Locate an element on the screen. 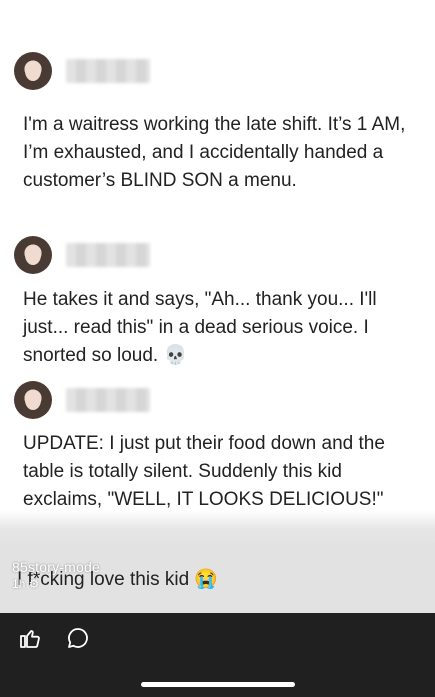 Image resolution: width=435 pixels, height=697 pixels. home-indicator is located at coordinates (218, 684).